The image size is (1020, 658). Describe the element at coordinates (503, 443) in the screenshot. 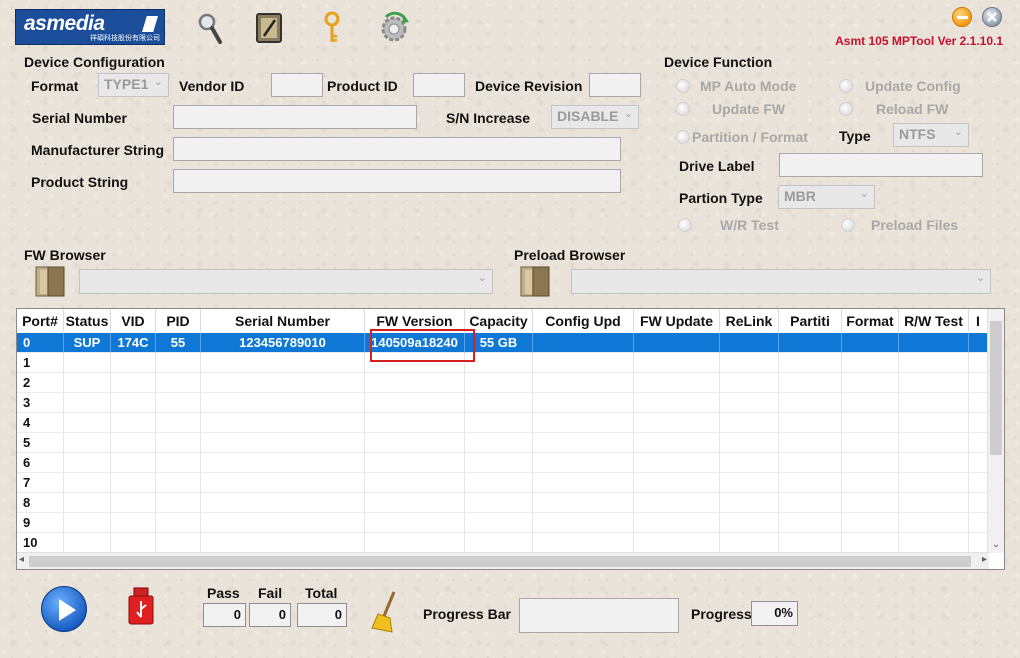

I see `table-row: 5` at that location.